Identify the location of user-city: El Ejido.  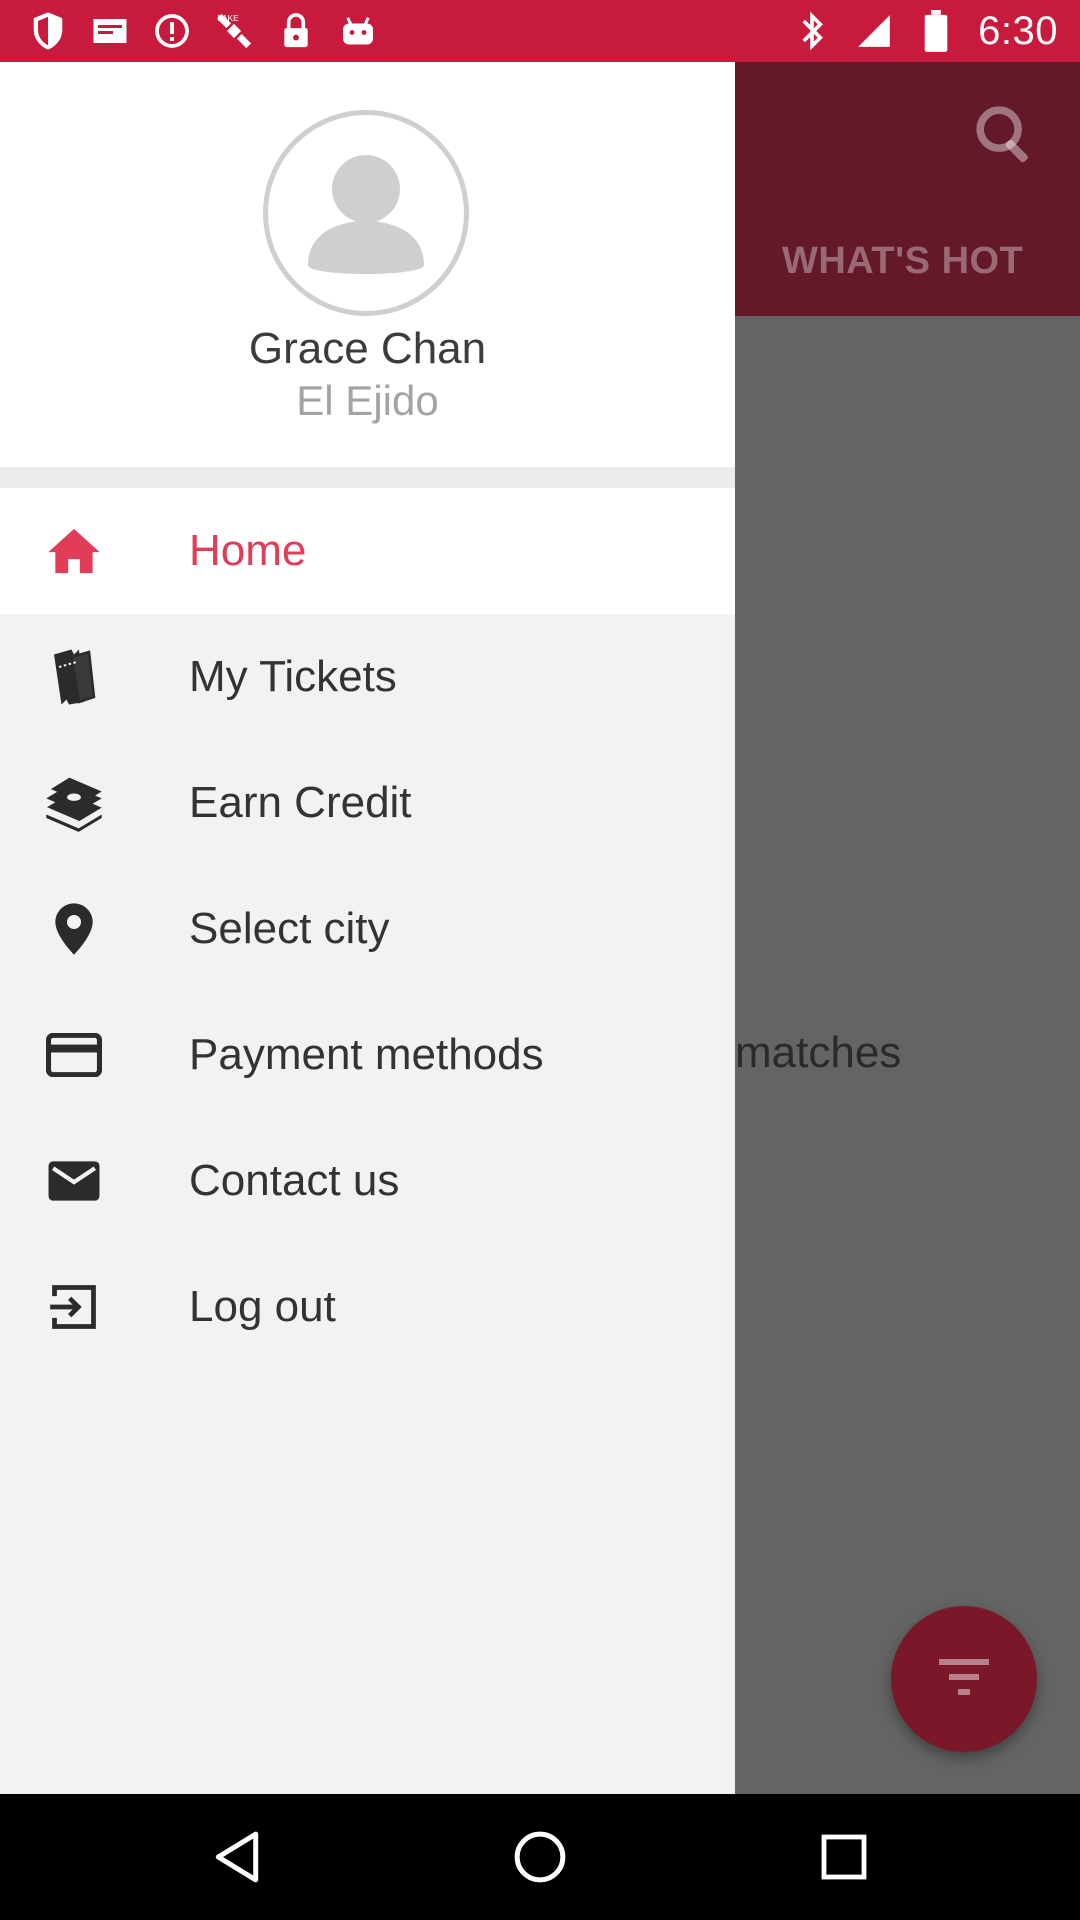
(367, 400).